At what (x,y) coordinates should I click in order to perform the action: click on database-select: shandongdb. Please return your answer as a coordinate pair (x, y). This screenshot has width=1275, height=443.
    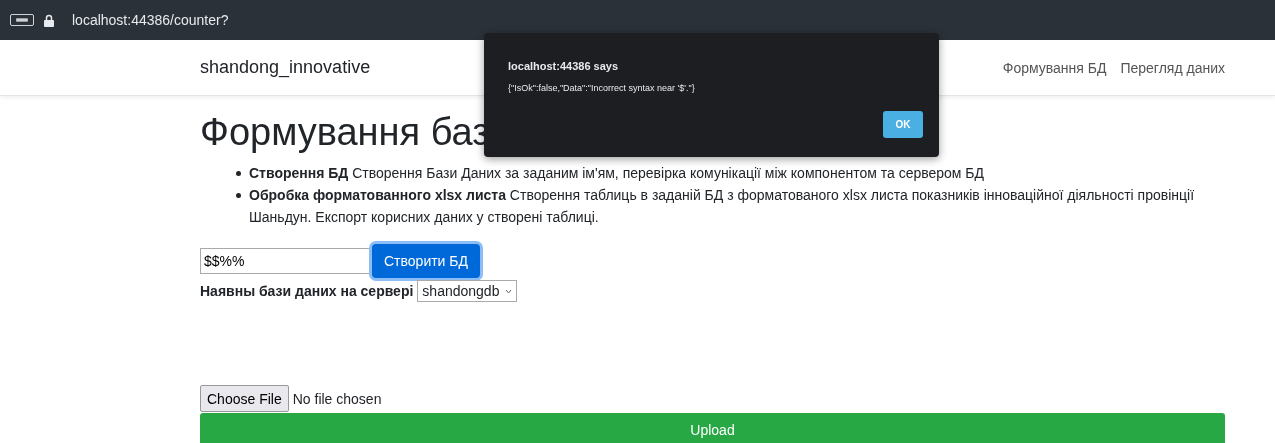
    Looking at the image, I should click on (467, 291).